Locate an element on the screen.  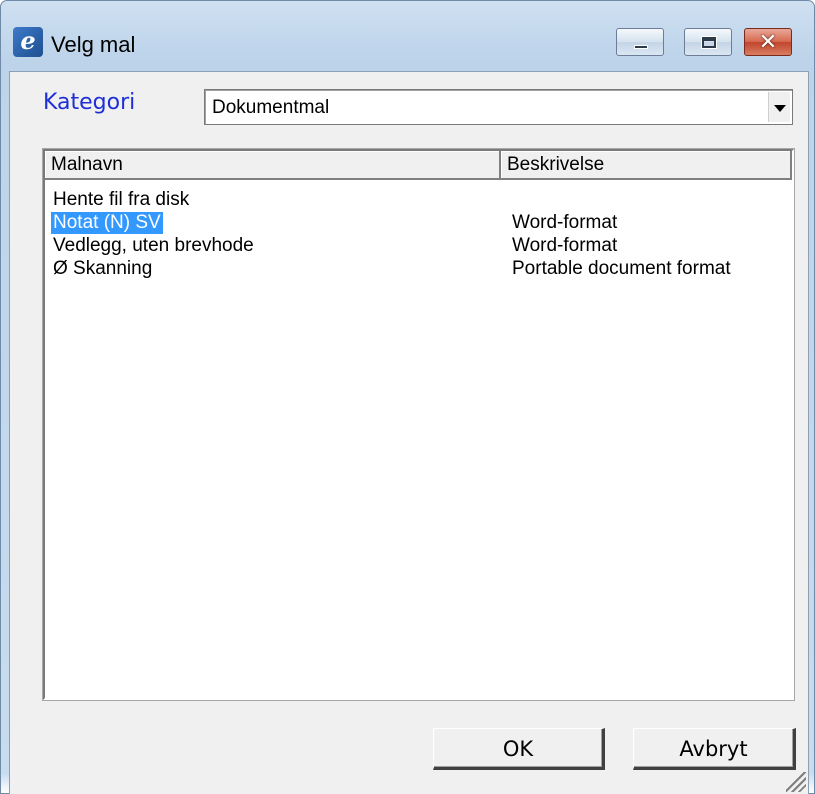
close-icon: ✕ is located at coordinates (768, 42).